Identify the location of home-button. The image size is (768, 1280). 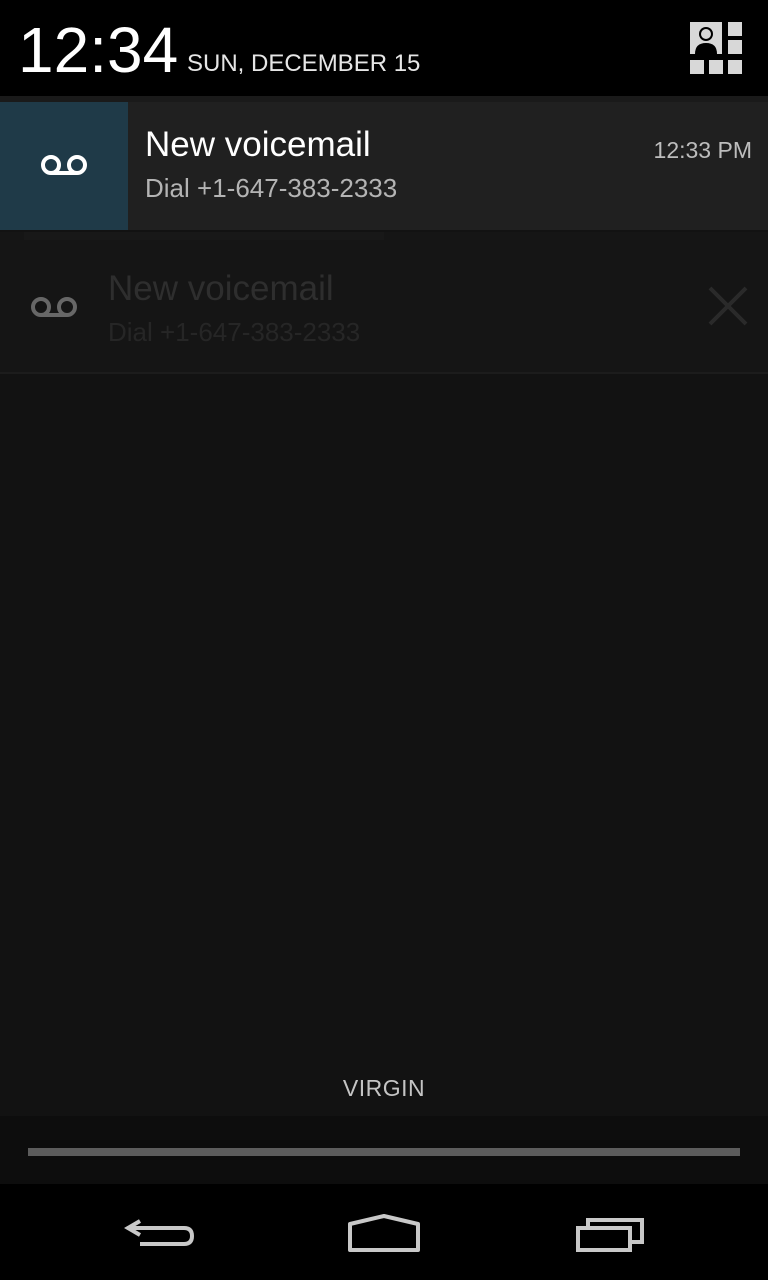
(384, 1232).